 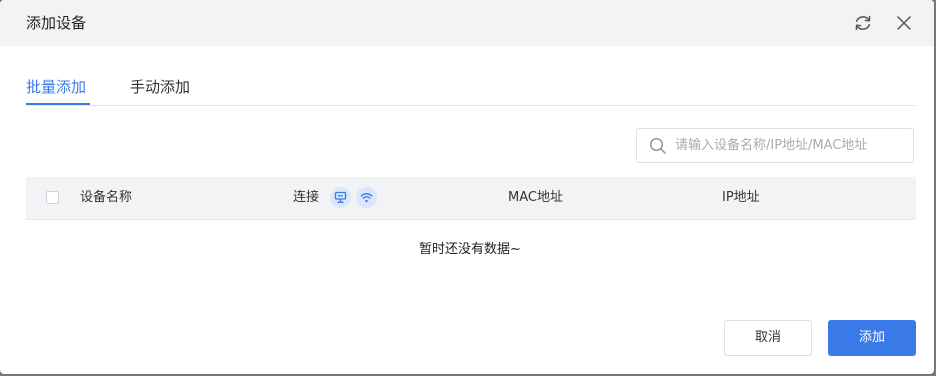 What do you see at coordinates (58, 104) in the screenshot?
I see `active-tab-indicator` at bounding box center [58, 104].